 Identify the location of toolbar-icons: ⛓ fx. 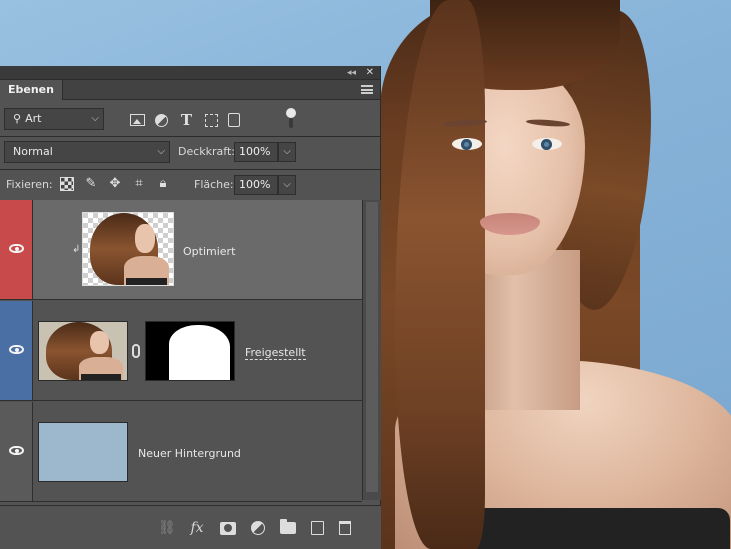
(254, 527).